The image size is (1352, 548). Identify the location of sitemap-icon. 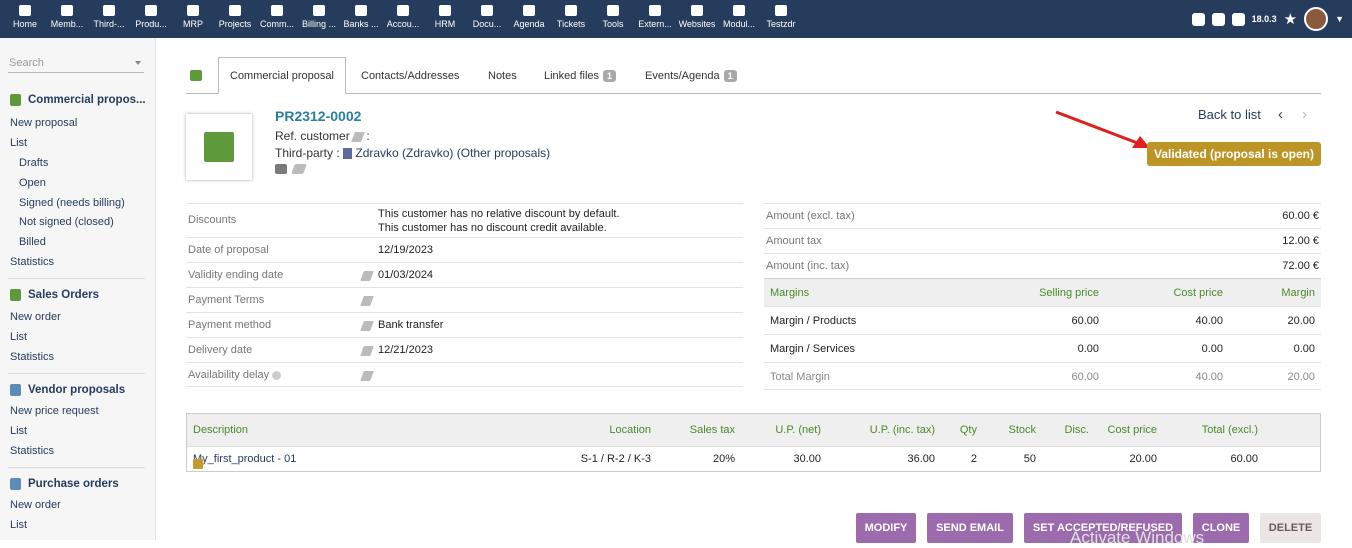
(235, 10).